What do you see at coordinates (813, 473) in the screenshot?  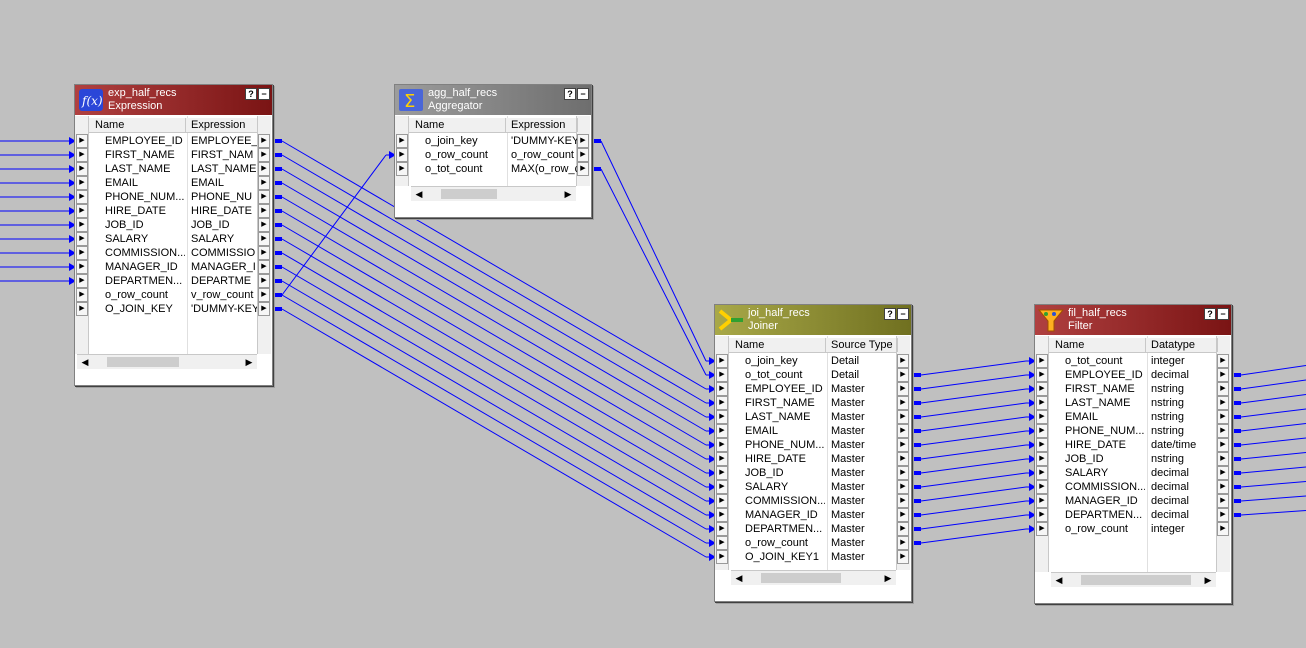 I see `port-row: JOB_ID Master ▶ ▶` at bounding box center [813, 473].